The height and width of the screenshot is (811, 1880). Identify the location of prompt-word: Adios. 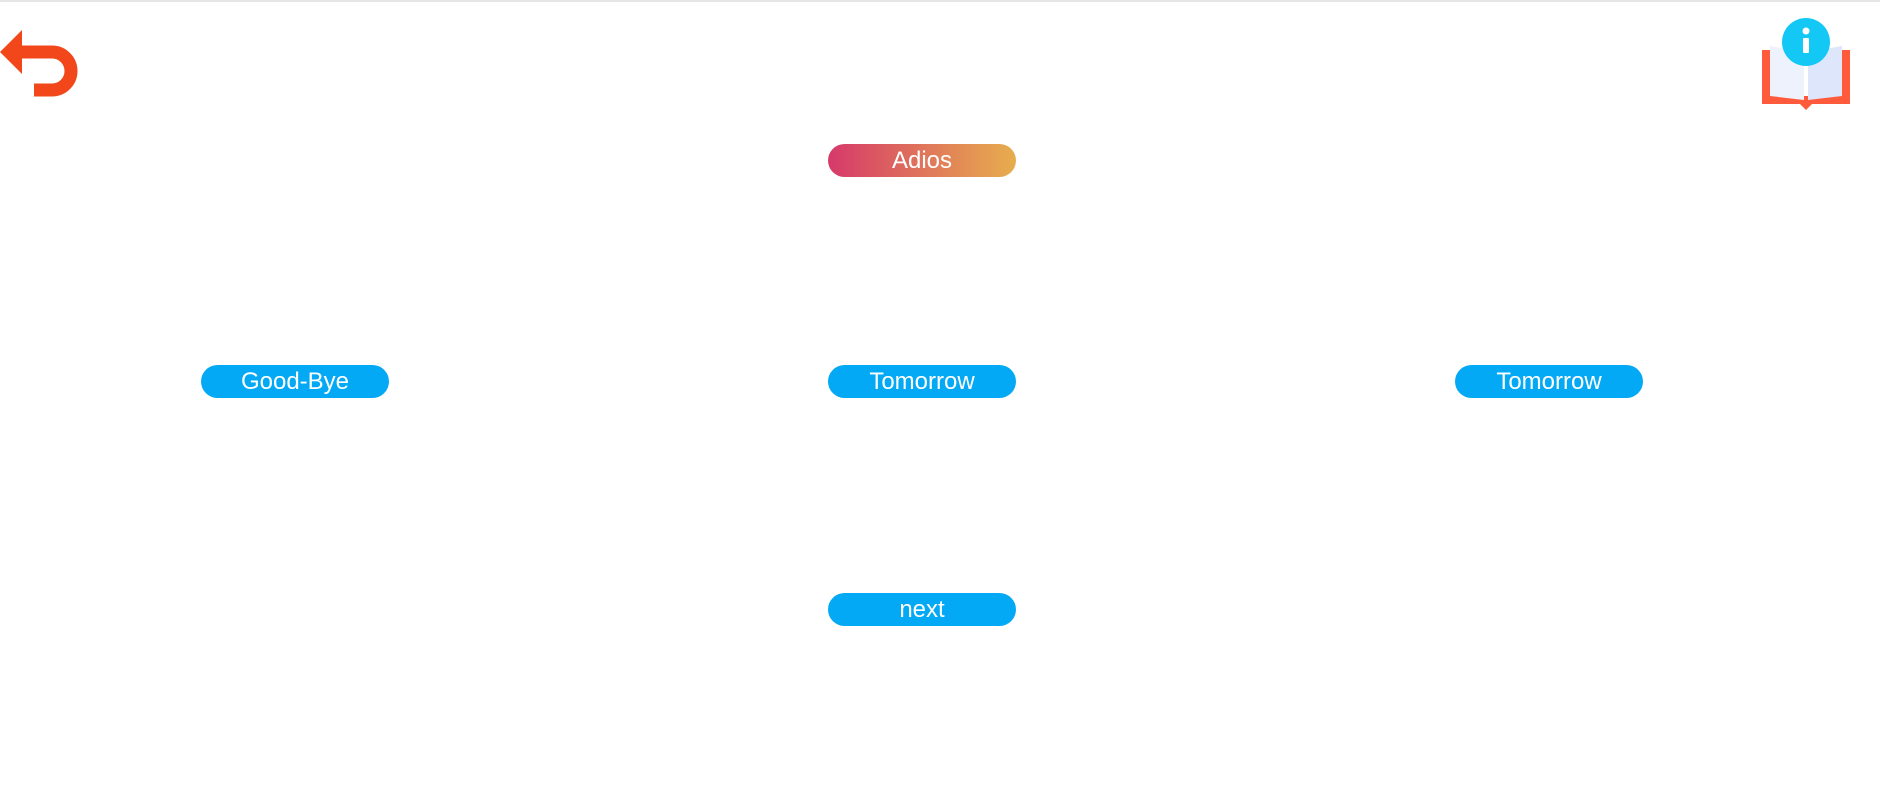
(922, 160).